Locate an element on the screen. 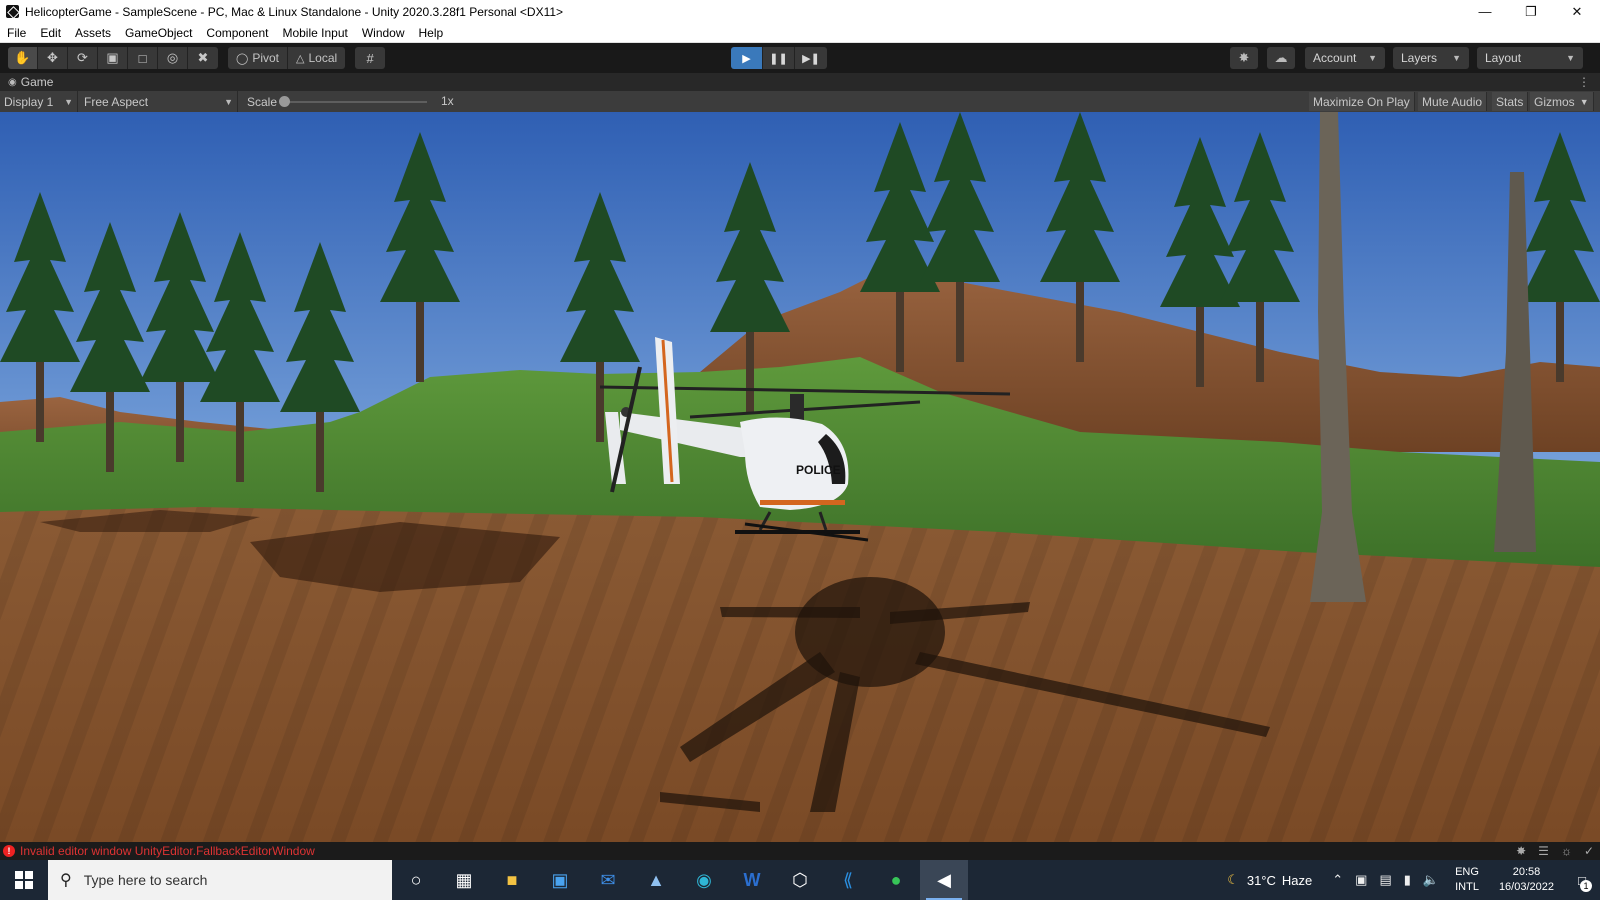  cloud-icon: ☁ is located at coordinates (1281, 58).